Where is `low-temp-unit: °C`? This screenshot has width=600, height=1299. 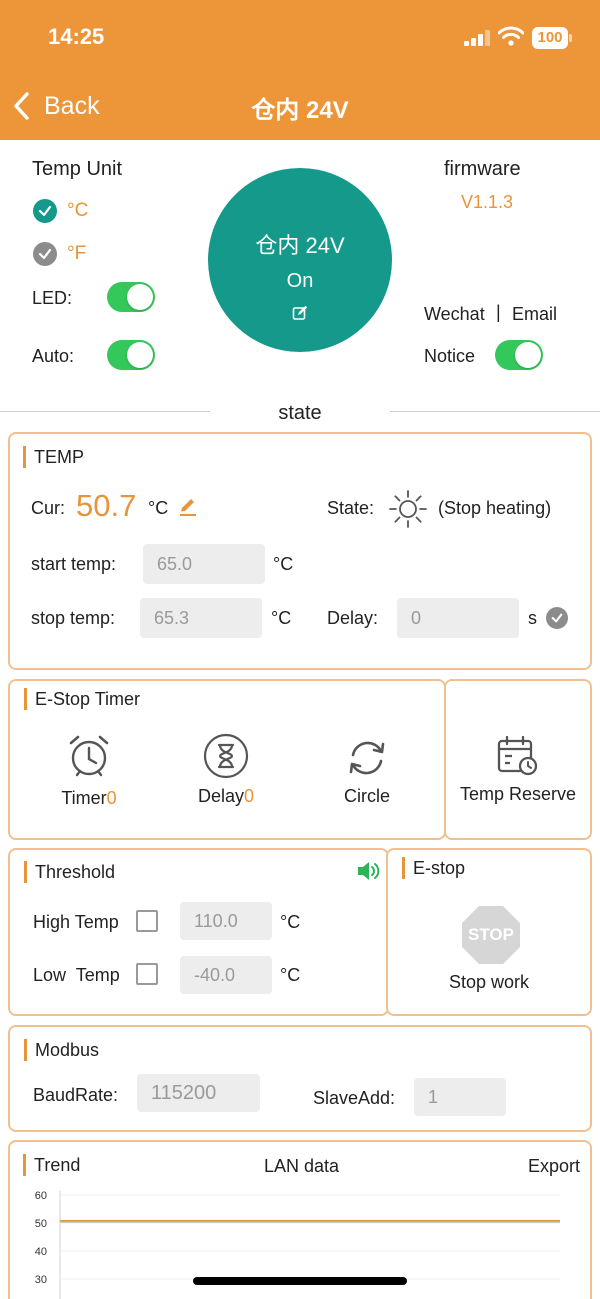
low-temp-unit: °C is located at coordinates (290, 975).